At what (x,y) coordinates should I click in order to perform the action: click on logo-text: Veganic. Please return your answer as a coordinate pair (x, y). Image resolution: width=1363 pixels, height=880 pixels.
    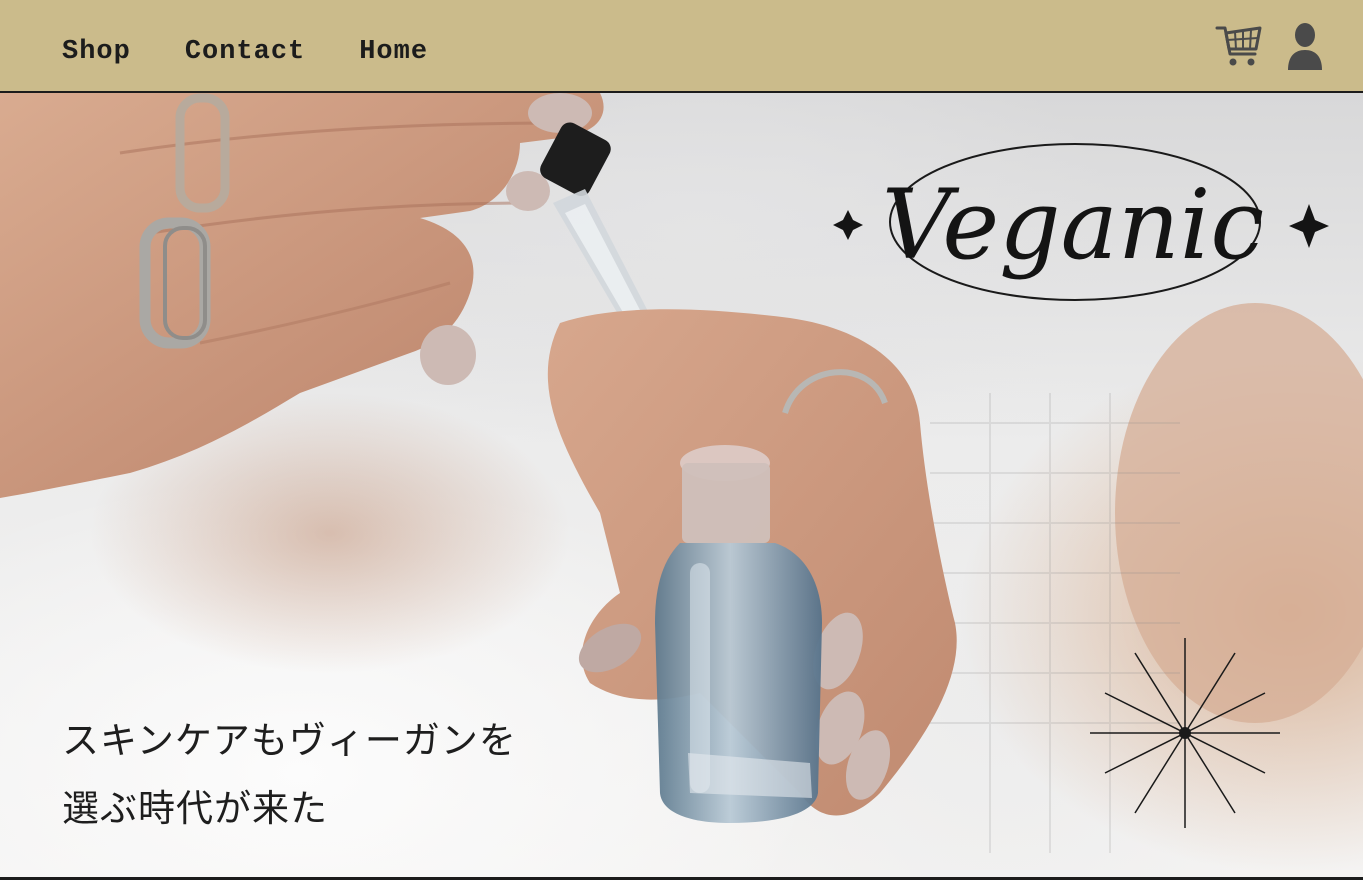
    Looking at the image, I should click on (1073, 225).